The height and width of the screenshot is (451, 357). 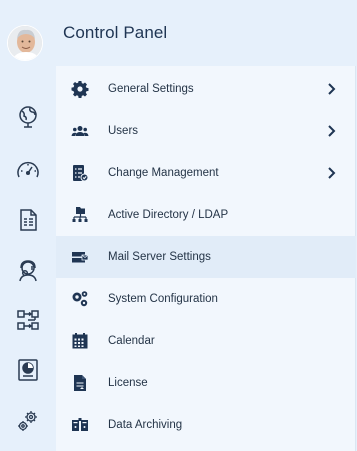 I want to click on menu-item-label: Change Management, so click(x=163, y=173).